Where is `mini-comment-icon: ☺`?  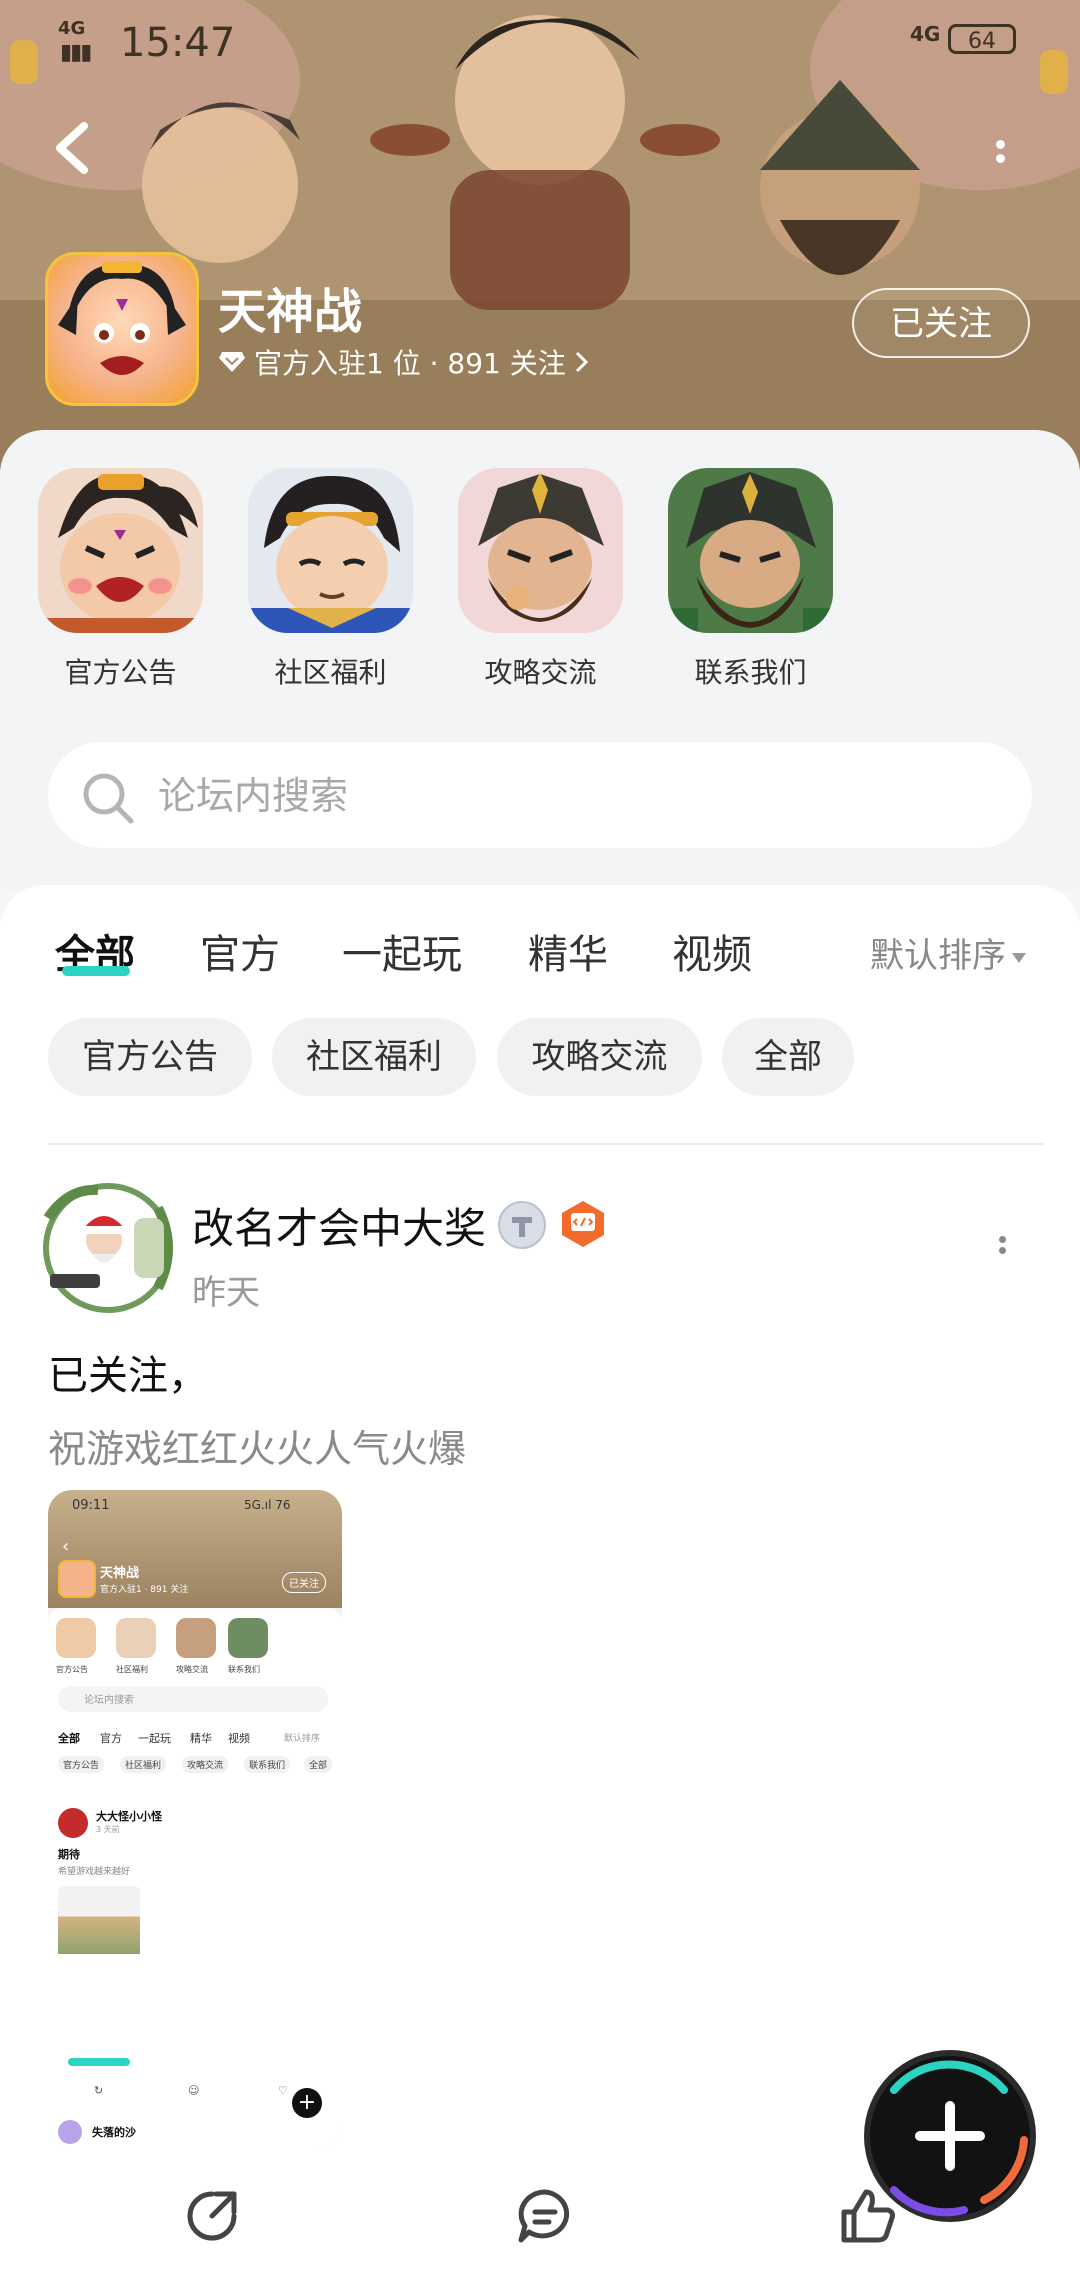
mini-comment-icon: ☺ is located at coordinates (194, 2090).